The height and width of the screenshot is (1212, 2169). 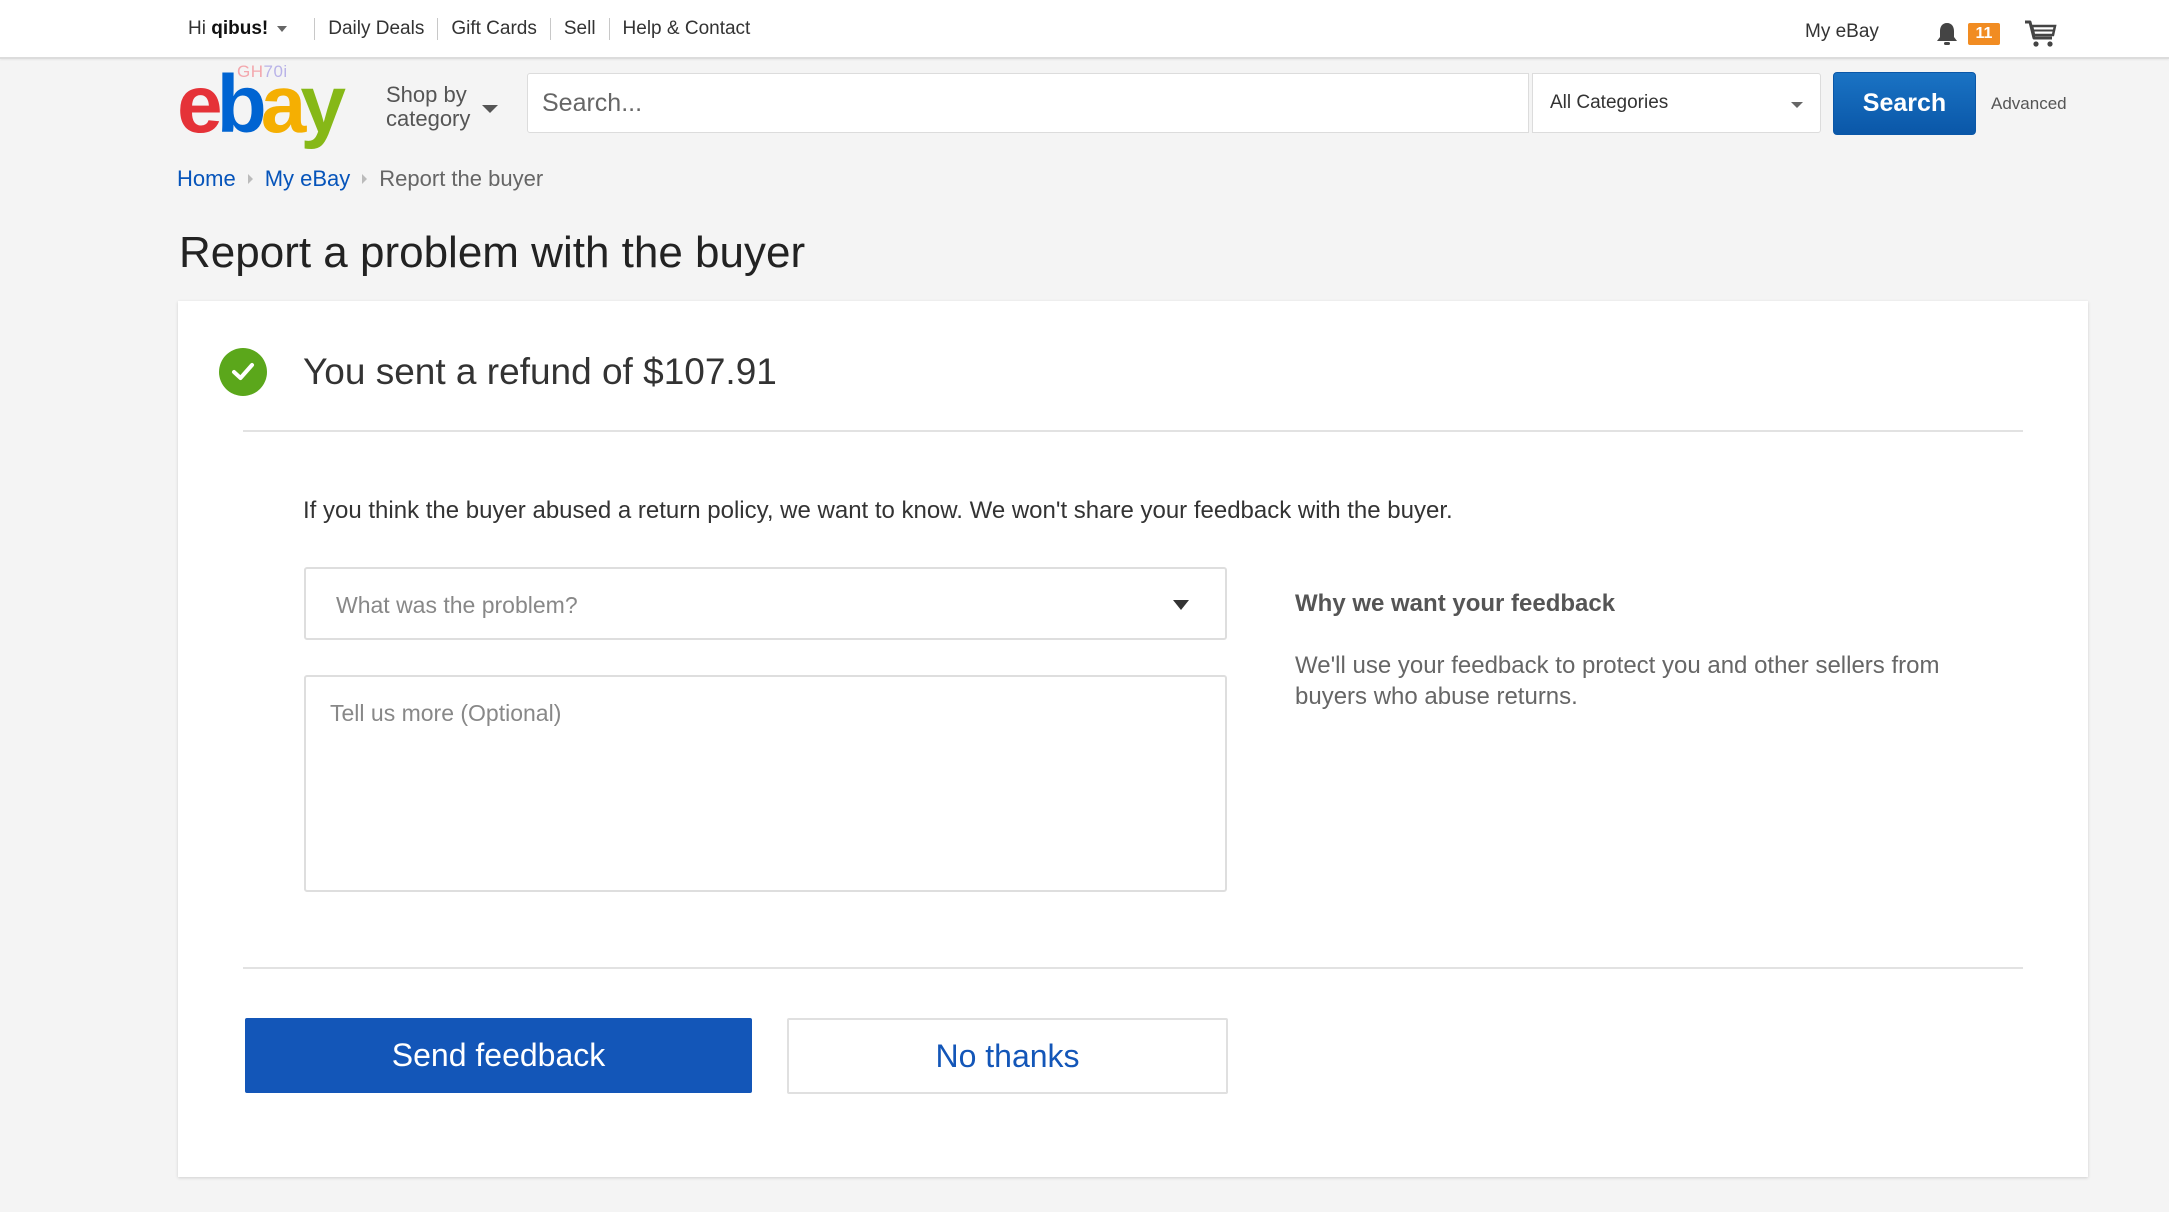 I want to click on daily-deals-link: Daily Deals, so click(x=376, y=29).